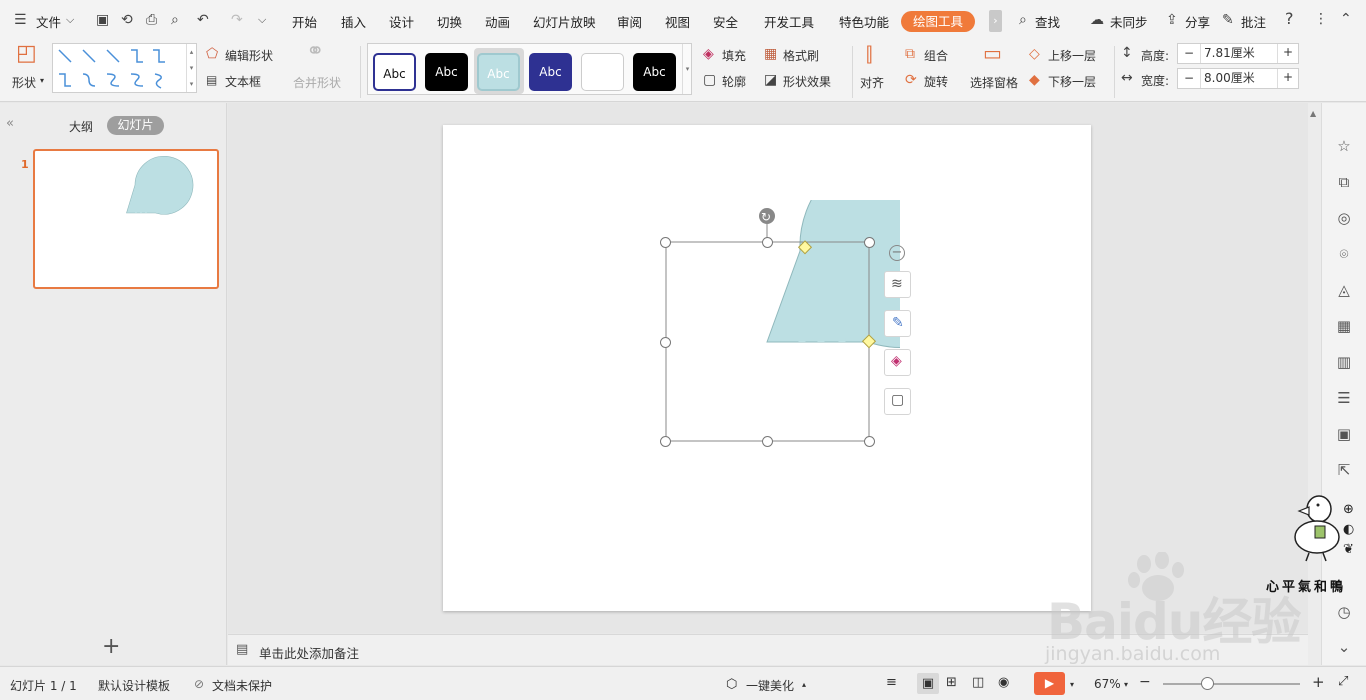 The width and height of the screenshot is (1366, 700). What do you see at coordinates (211, 80) in the screenshot?
I see `textbox-icon: ▤` at bounding box center [211, 80].